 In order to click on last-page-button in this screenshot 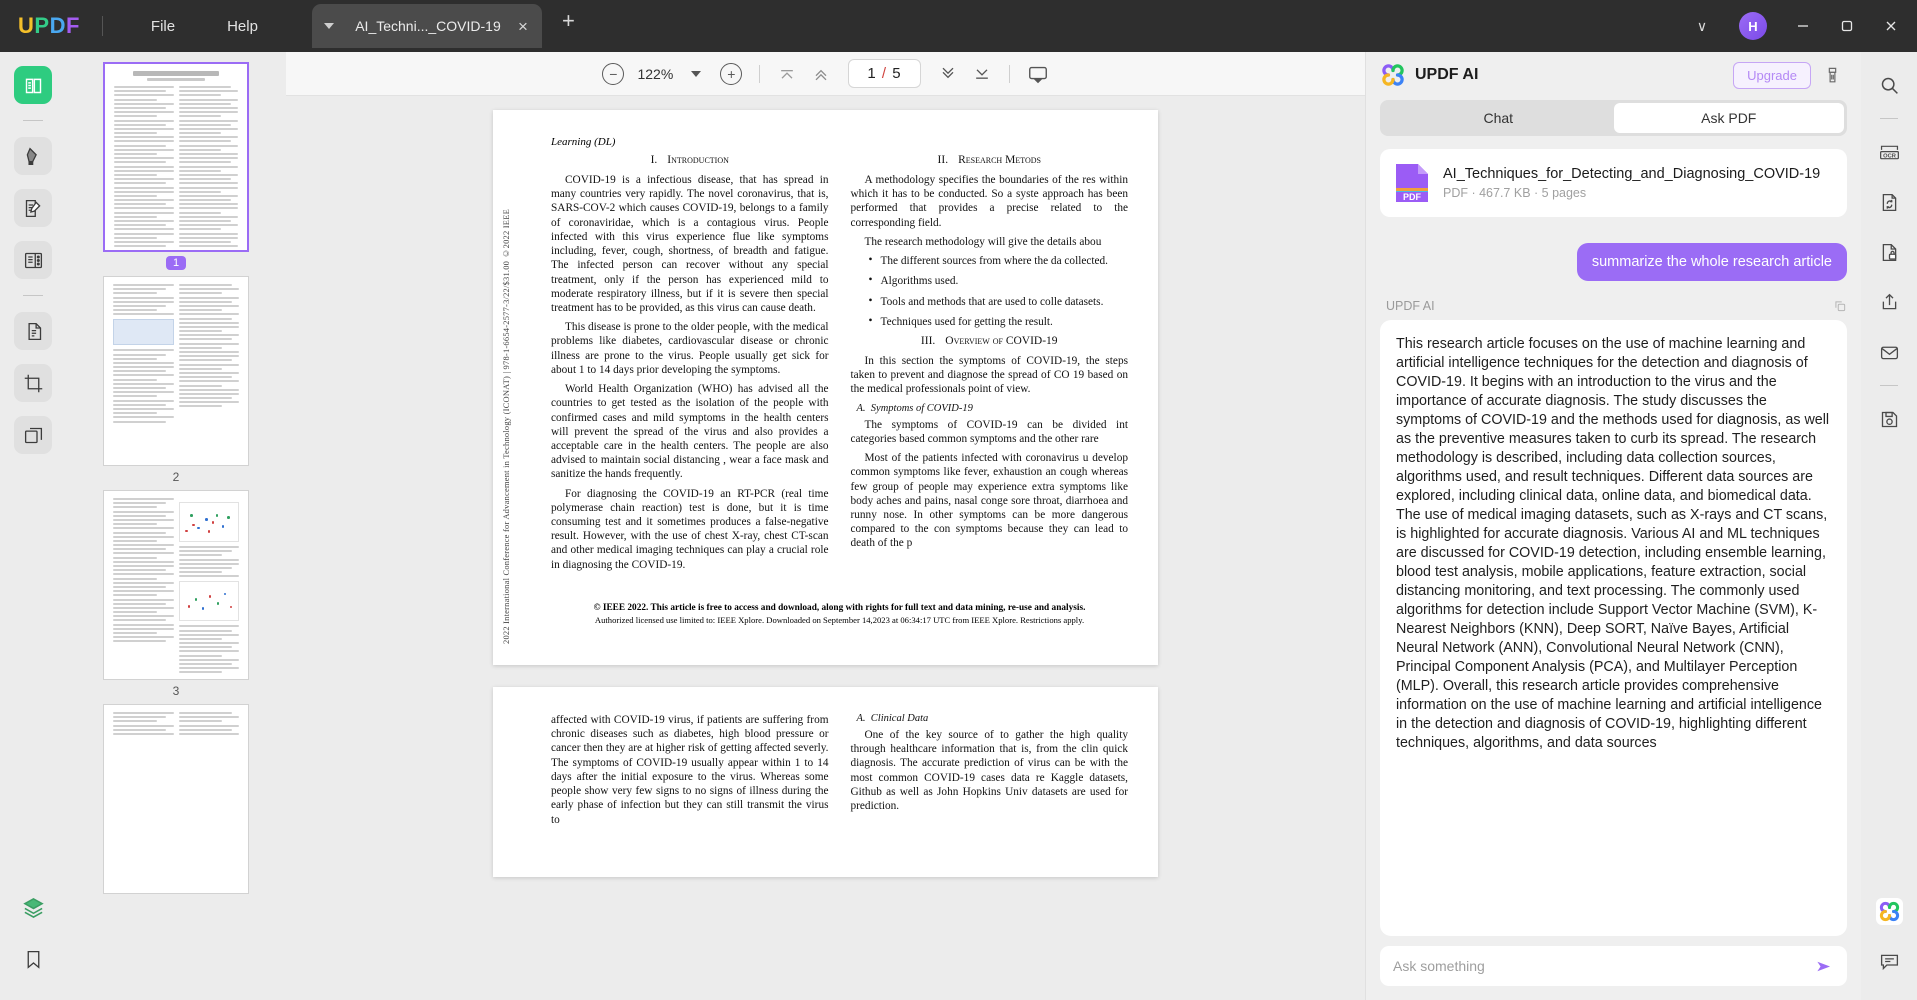, I will do `click(982, 74)`.